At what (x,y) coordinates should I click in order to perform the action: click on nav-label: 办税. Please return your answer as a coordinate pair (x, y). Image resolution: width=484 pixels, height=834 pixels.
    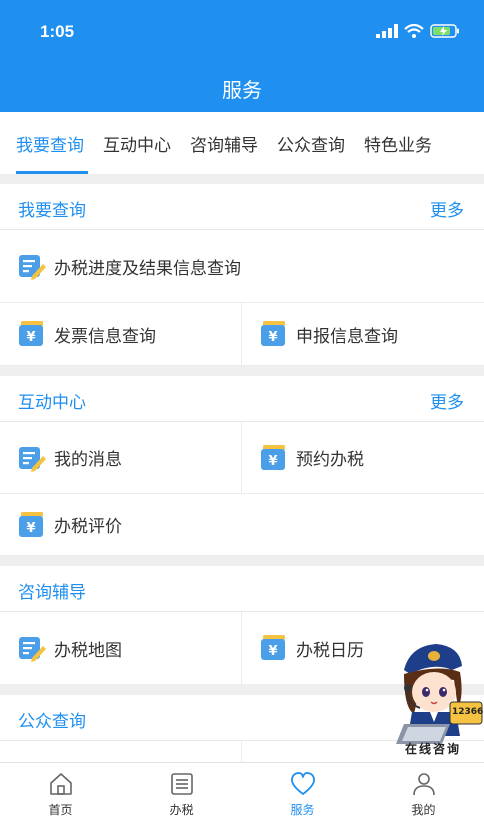
    Looking at the image, I should click on (181, 810).